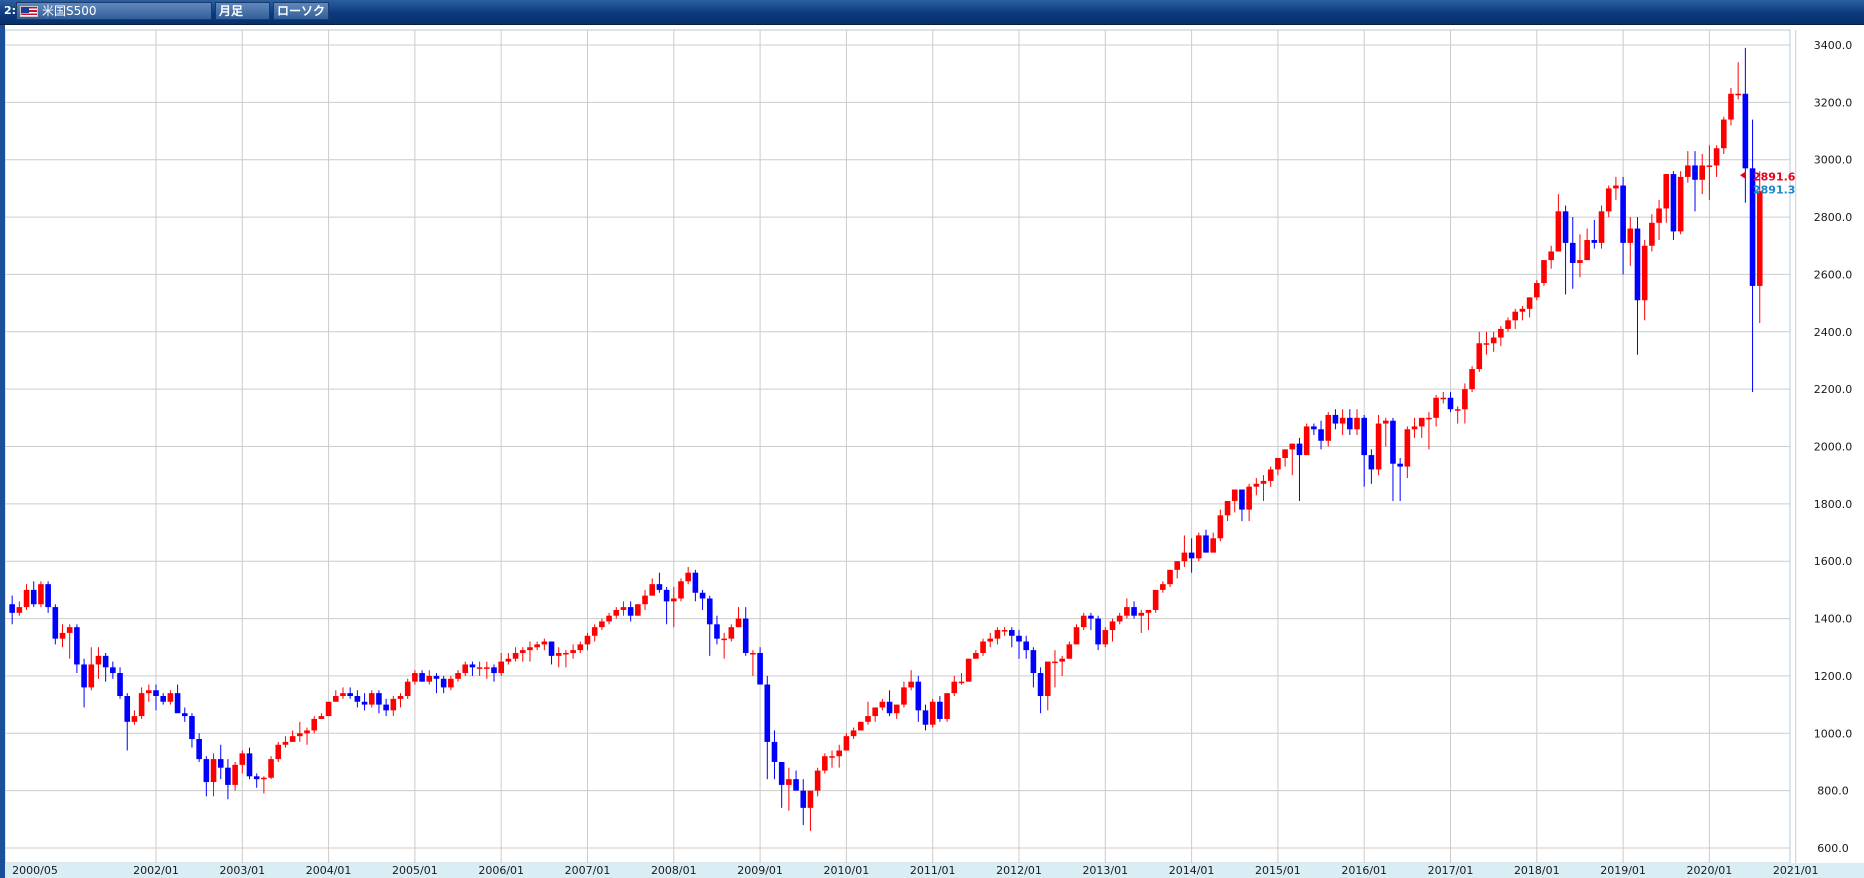  Describe the element at coordinates (1105, 870) in the screenshot. I see `x-tick-label: 2013/01` at that location.